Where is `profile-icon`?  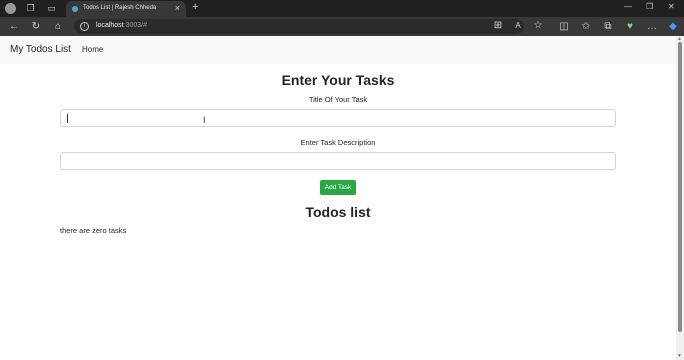 profile-icon is located at coordinates (10, 8).